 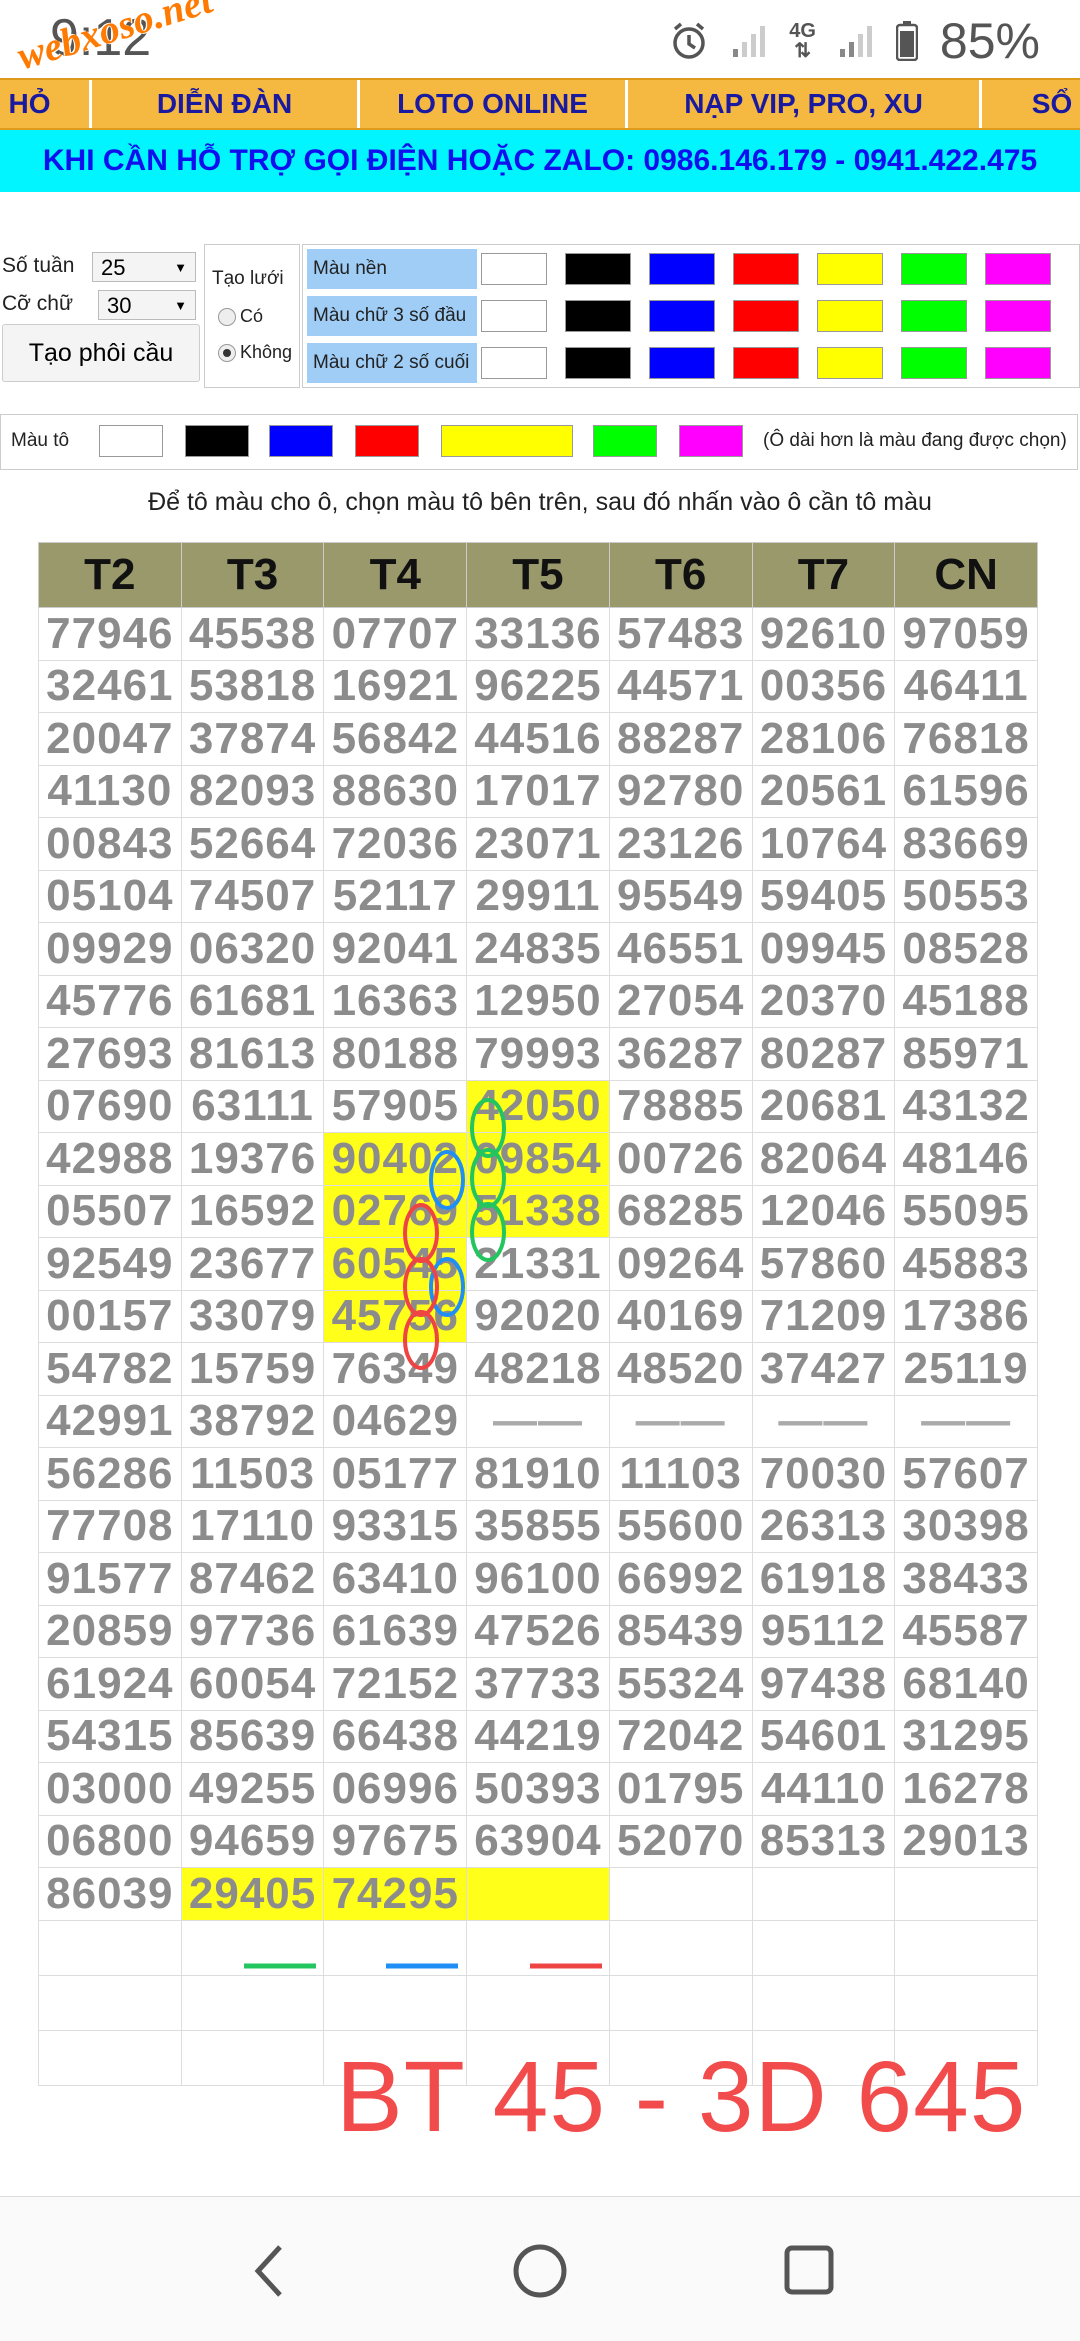 What do you see at coordinates (447, 1180) in the screenshot?
I see `annotation-circle-blue` at bounding box center [447, 1180].